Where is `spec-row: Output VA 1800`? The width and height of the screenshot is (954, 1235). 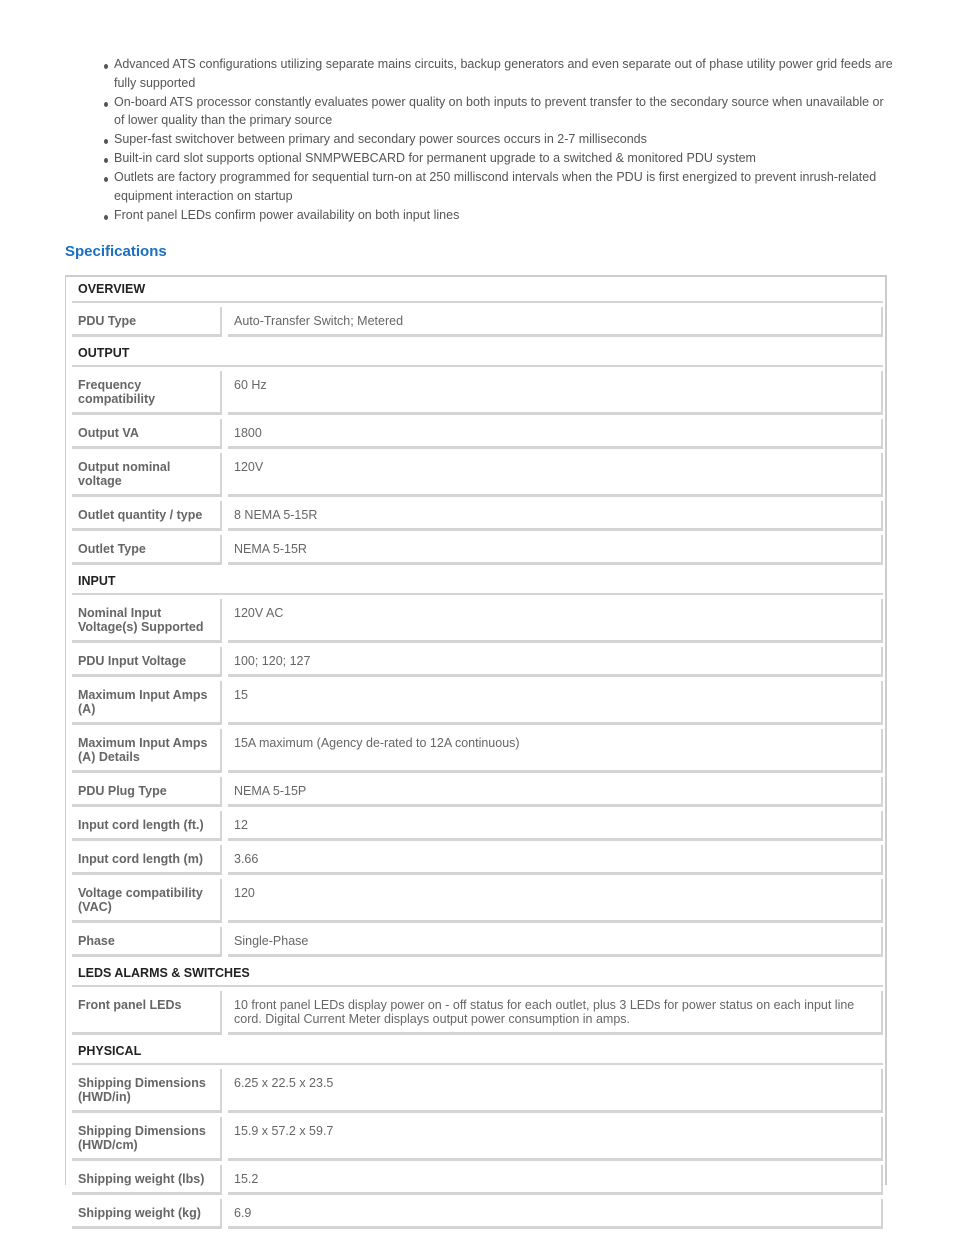
spec-row: Output VA 1800 is located at coordinates (477, 434).